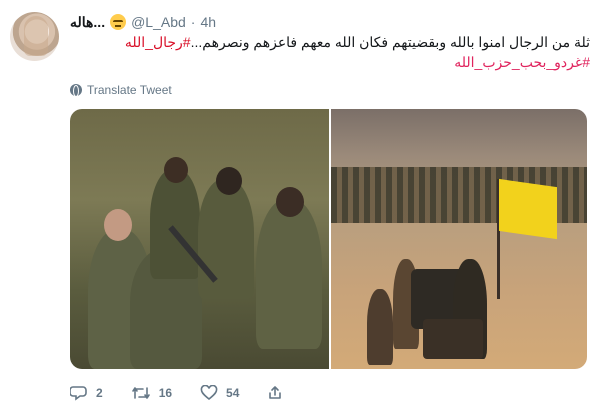 This screenshot has height=408, width=600. I want to click on avatar-figure, so click(36, 36).